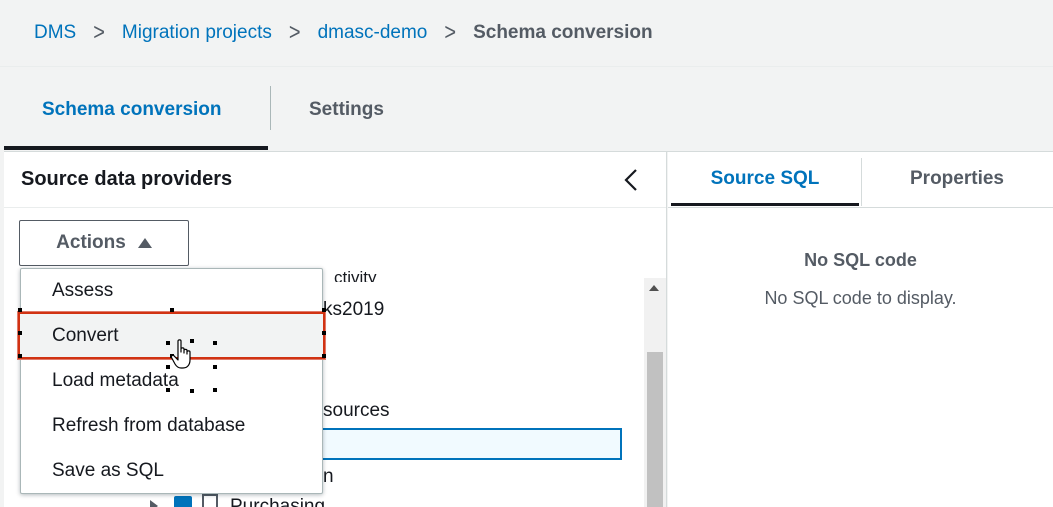 The height and width of the screenshot is (507, 1053). What do you see at coordinates (654, 288) in the screenshot?
I see `scroll-up-icon` at bounding box center [654, 288].